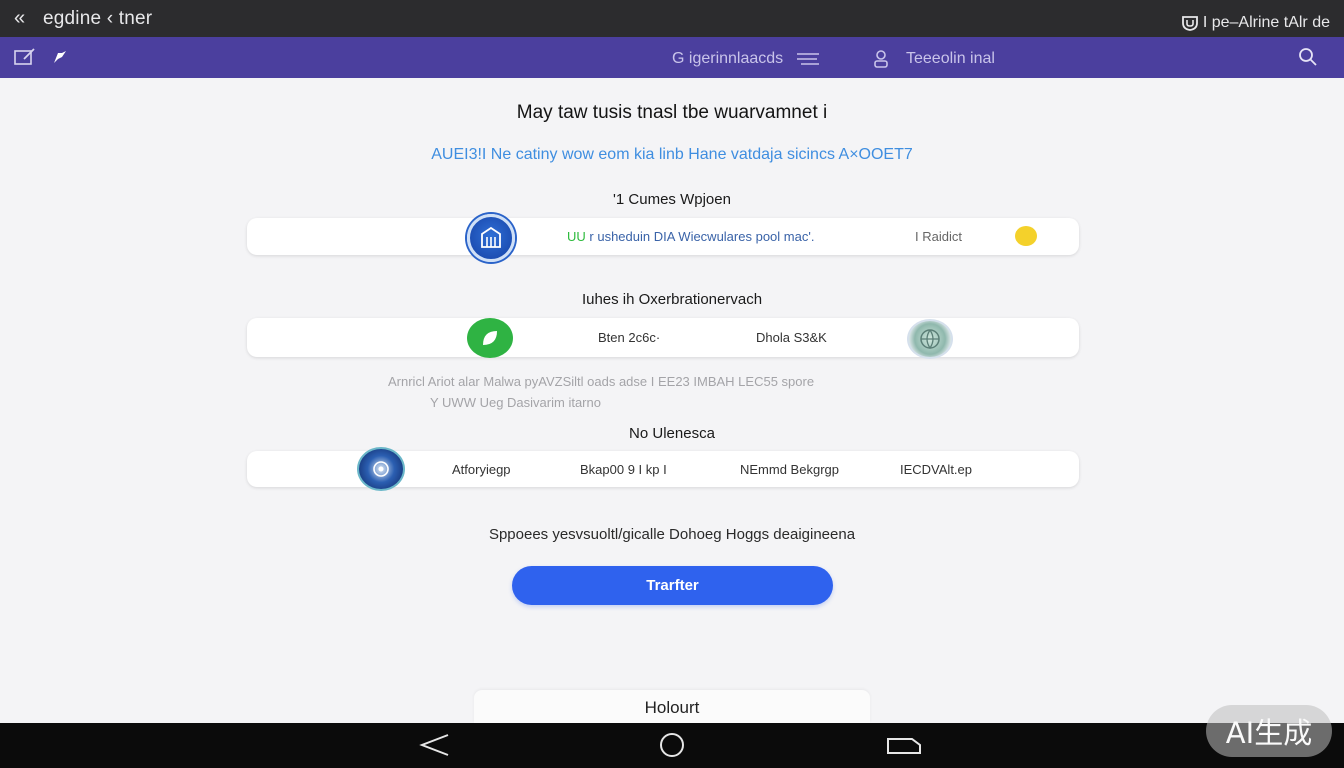 The image size is (1344, 768). What do you see at coordinates (672, 112) in the screenshot?
I see `page-title: May taw tusis tnasl tbe wuarvamnet i` at bounding box center [672, 112].